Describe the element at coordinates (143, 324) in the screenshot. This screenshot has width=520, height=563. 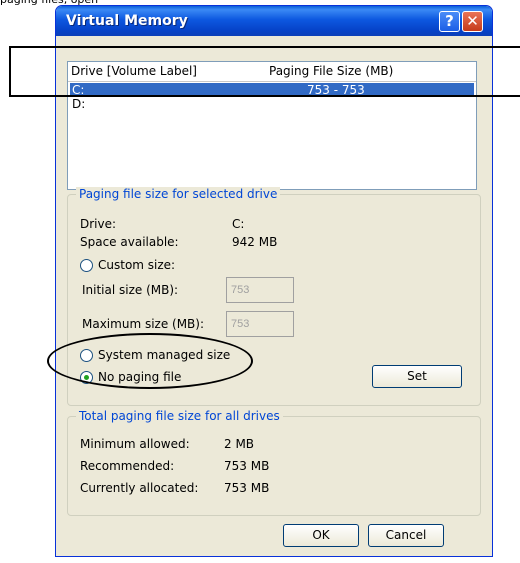
I see `maximum-size-label: Maximum size (MB):` at that location.